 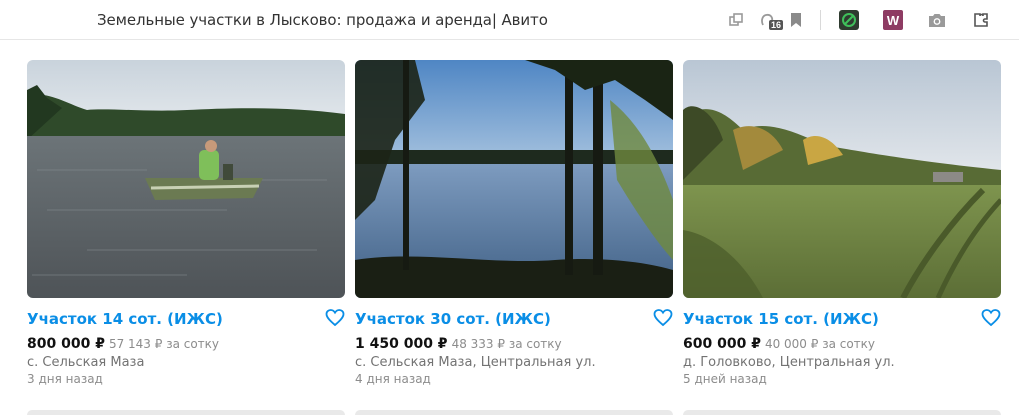 I want to click on listing-title: Участок 15 сот. (ИЖС), so click(x=842, y=319).